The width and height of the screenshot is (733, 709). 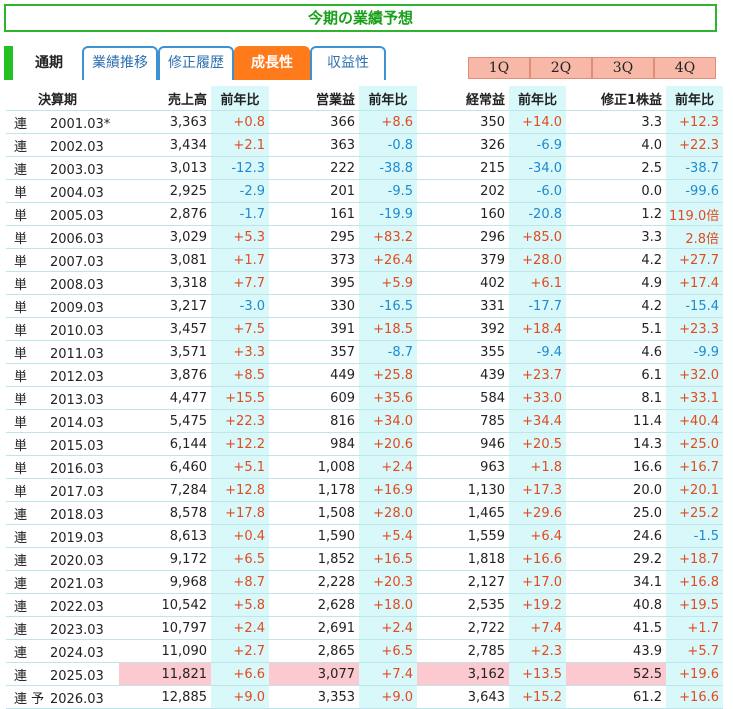 I want to click on cell-sales: 3,363, so click(x=165, y=122).